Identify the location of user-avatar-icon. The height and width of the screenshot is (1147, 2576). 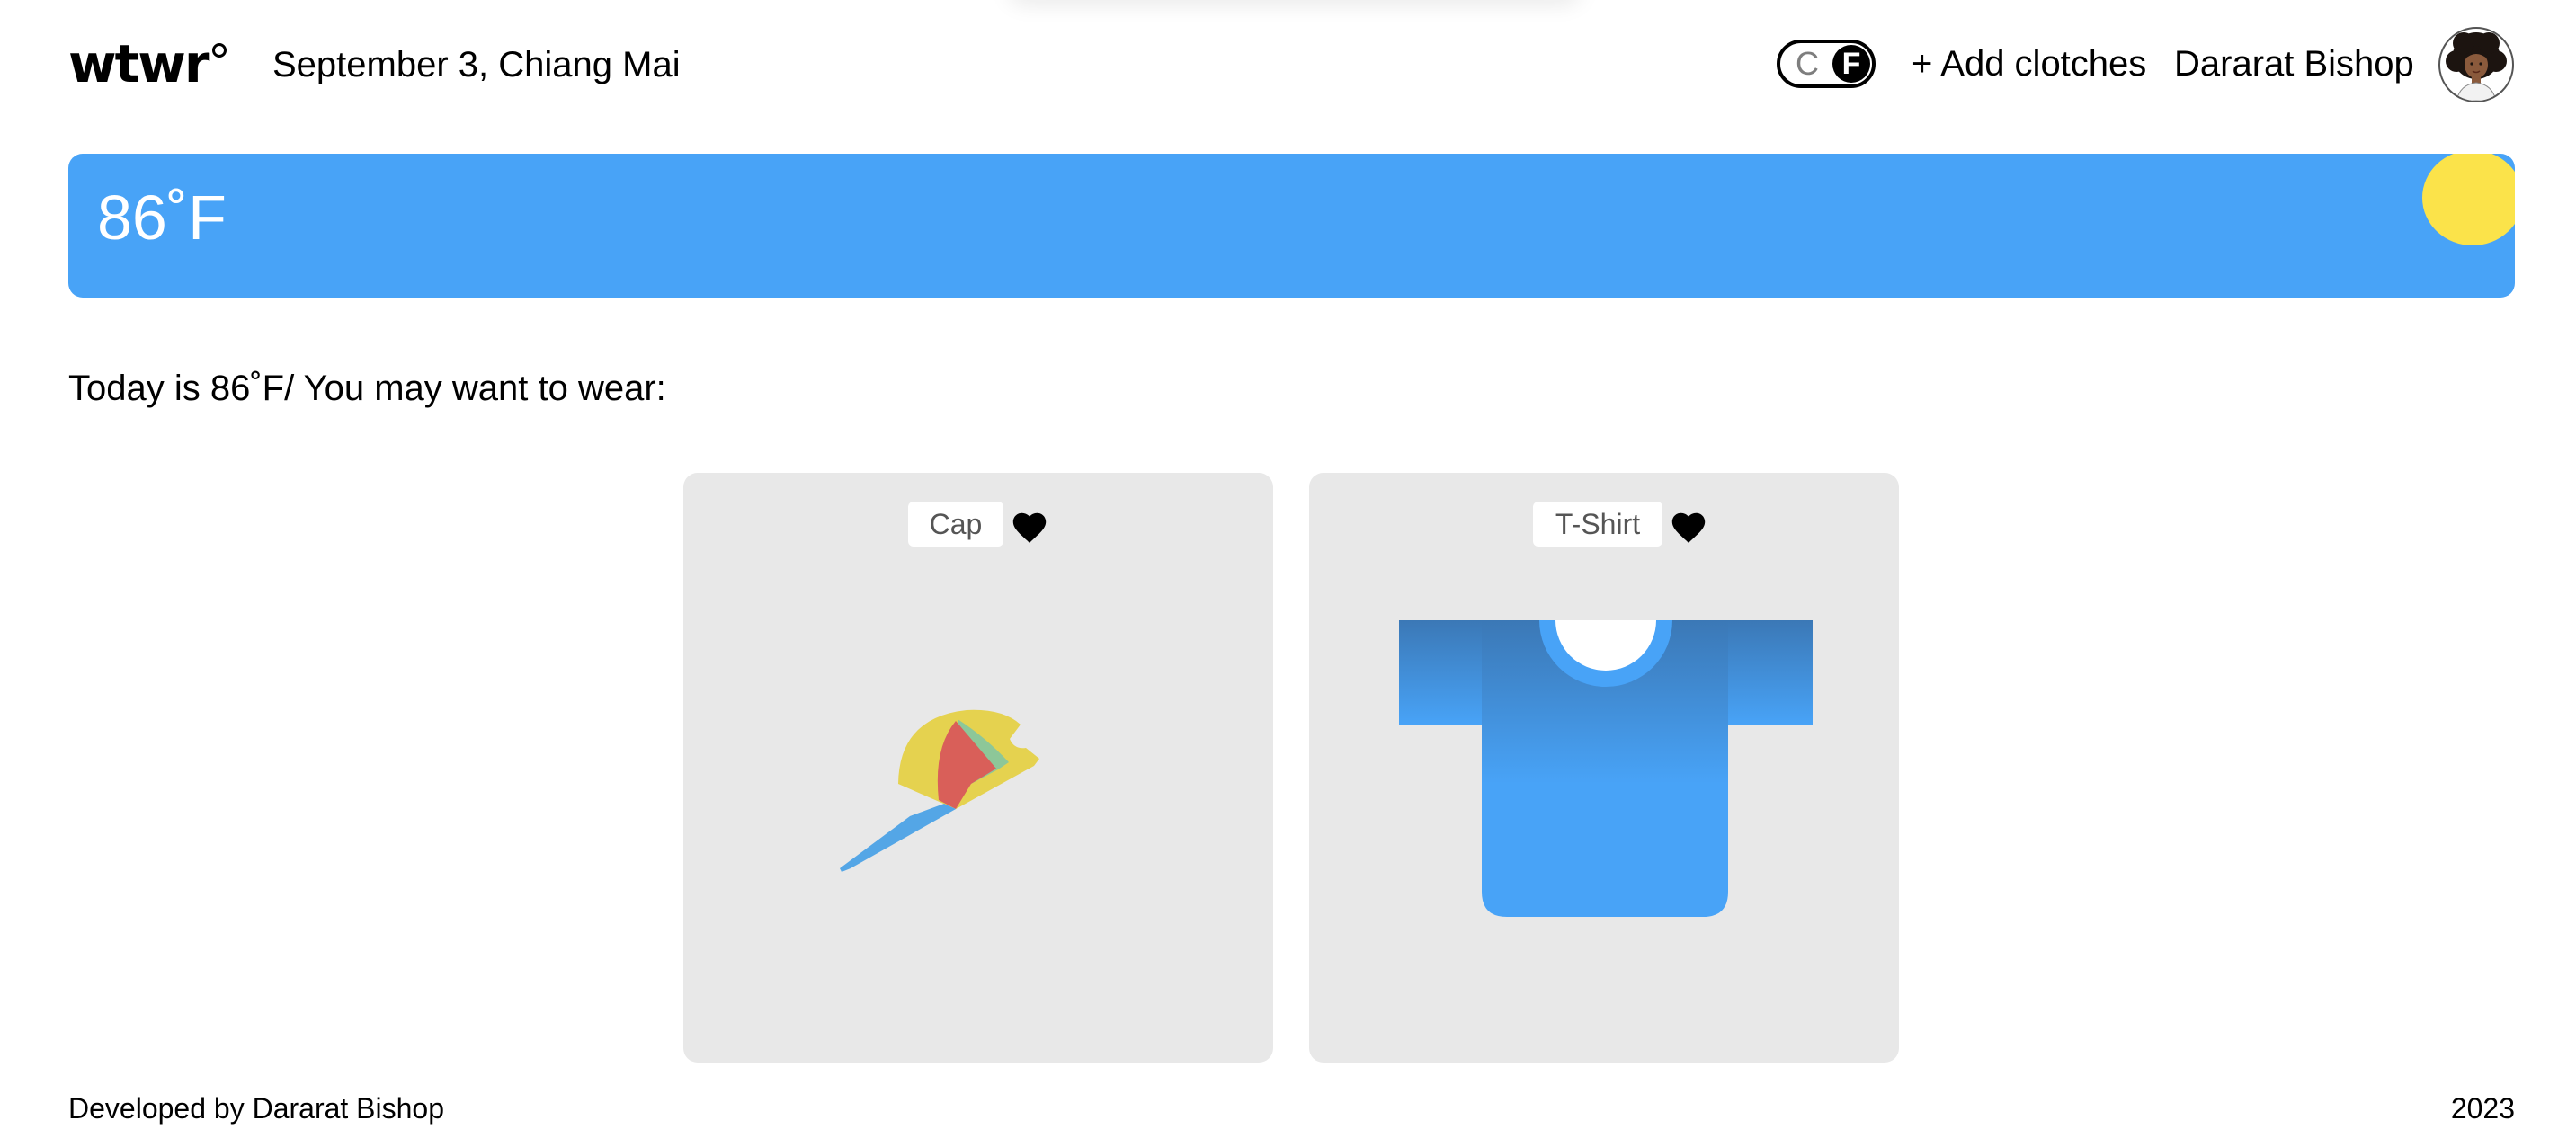
(2477, 66).